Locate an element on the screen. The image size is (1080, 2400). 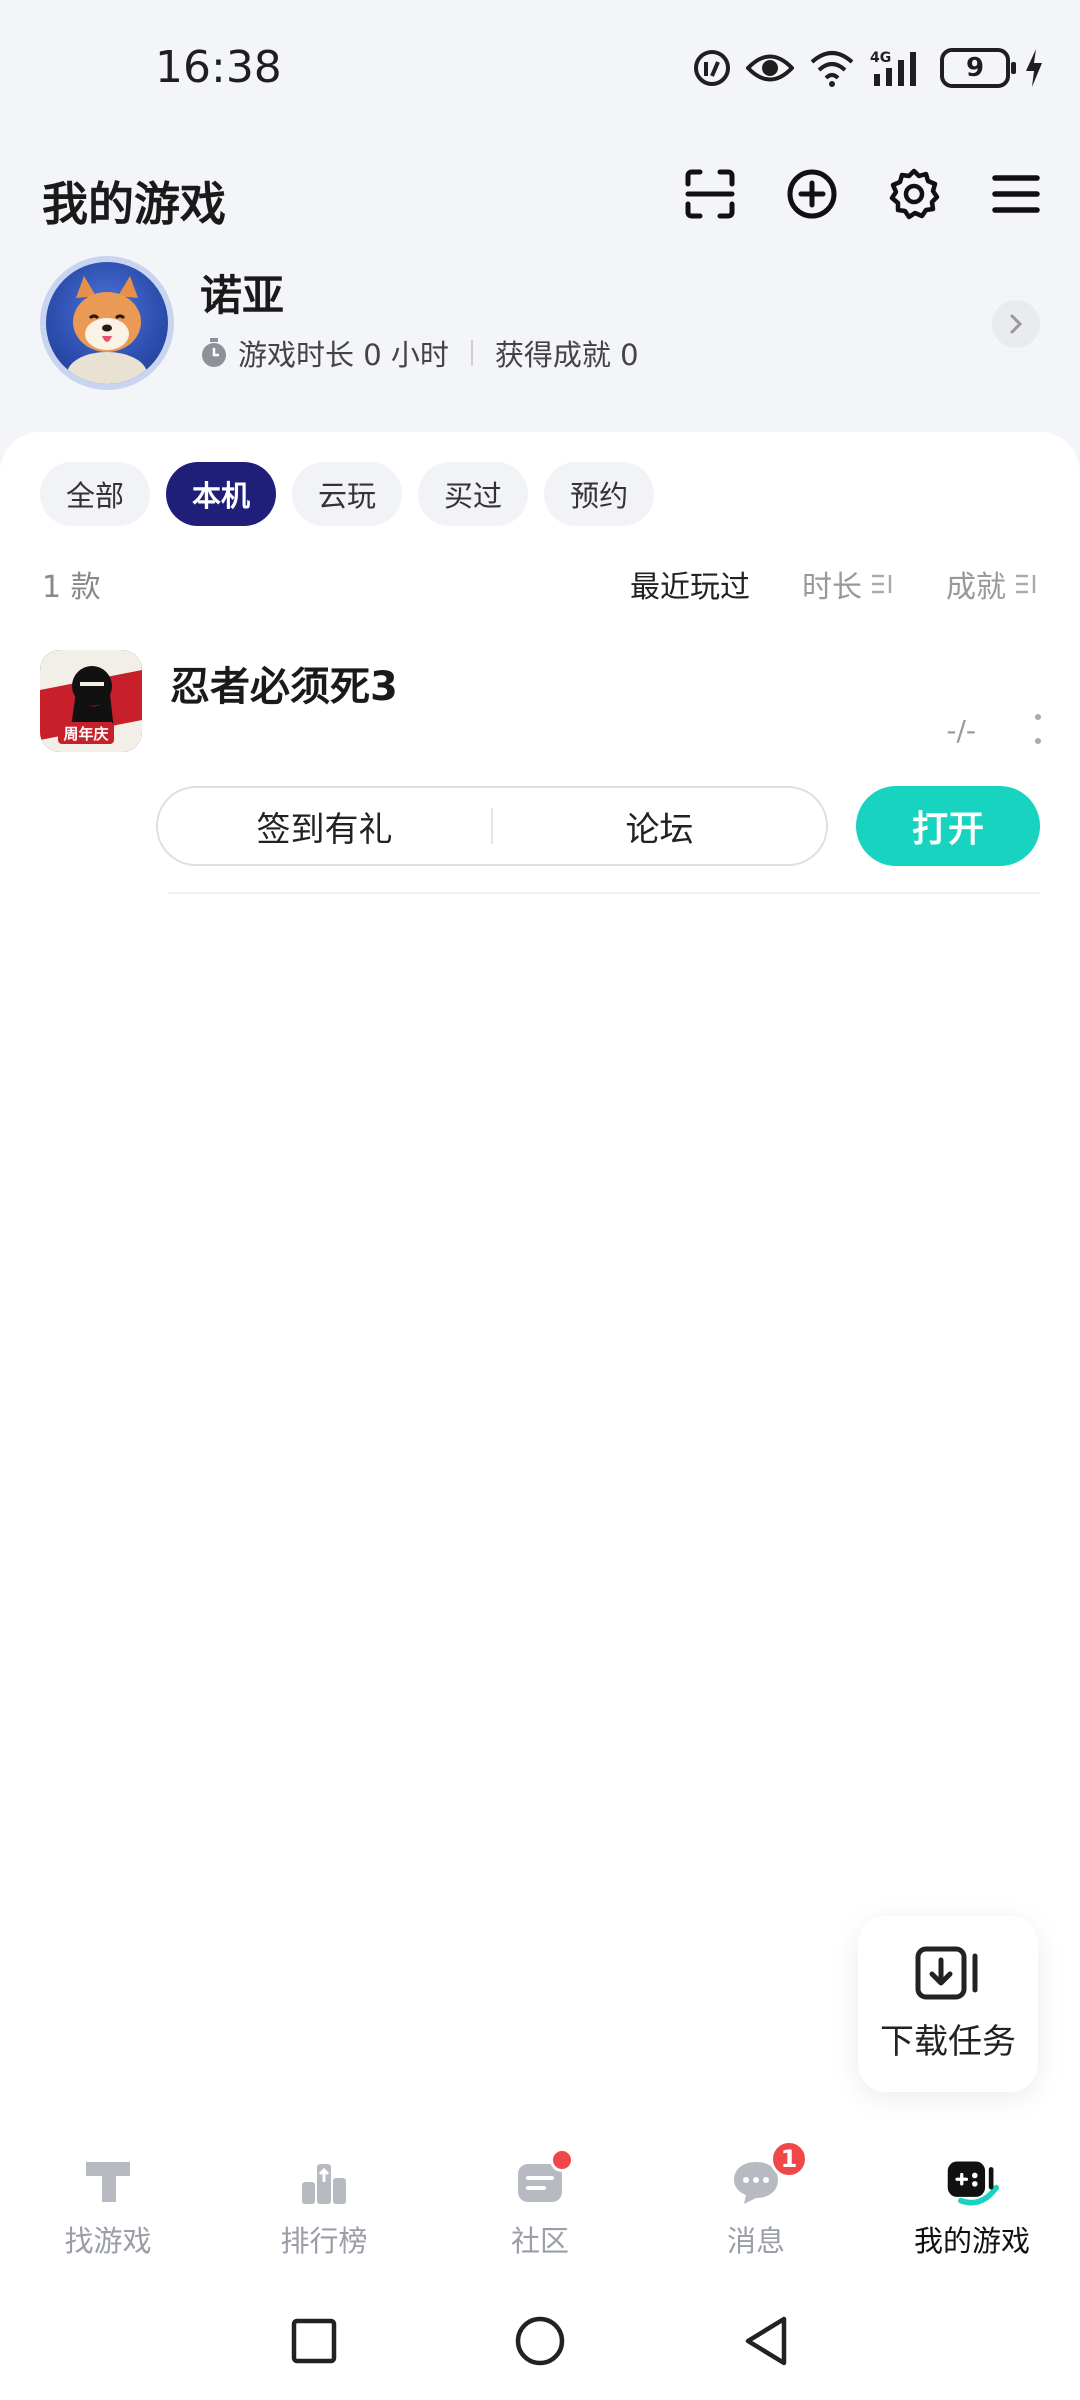
filter-purchased: 买过 is located at coordinates (473, 494).